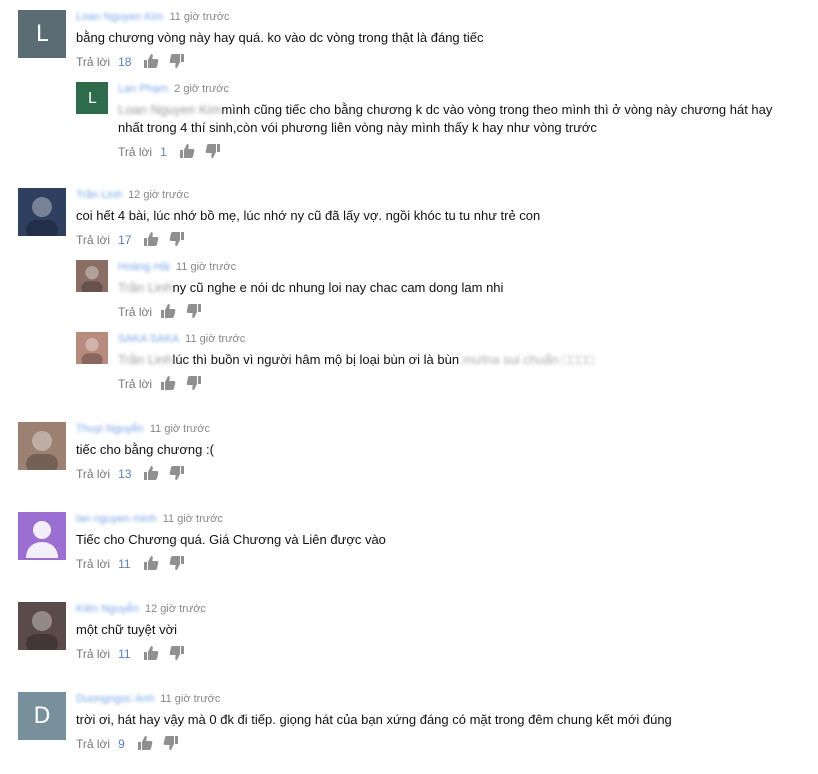 This screenshot has height=774, width=818. Describe the element at coordinates (458, 267) in the screenshot. I see `comment-header: Hoàng Hải 11 giờ trước` at that location.